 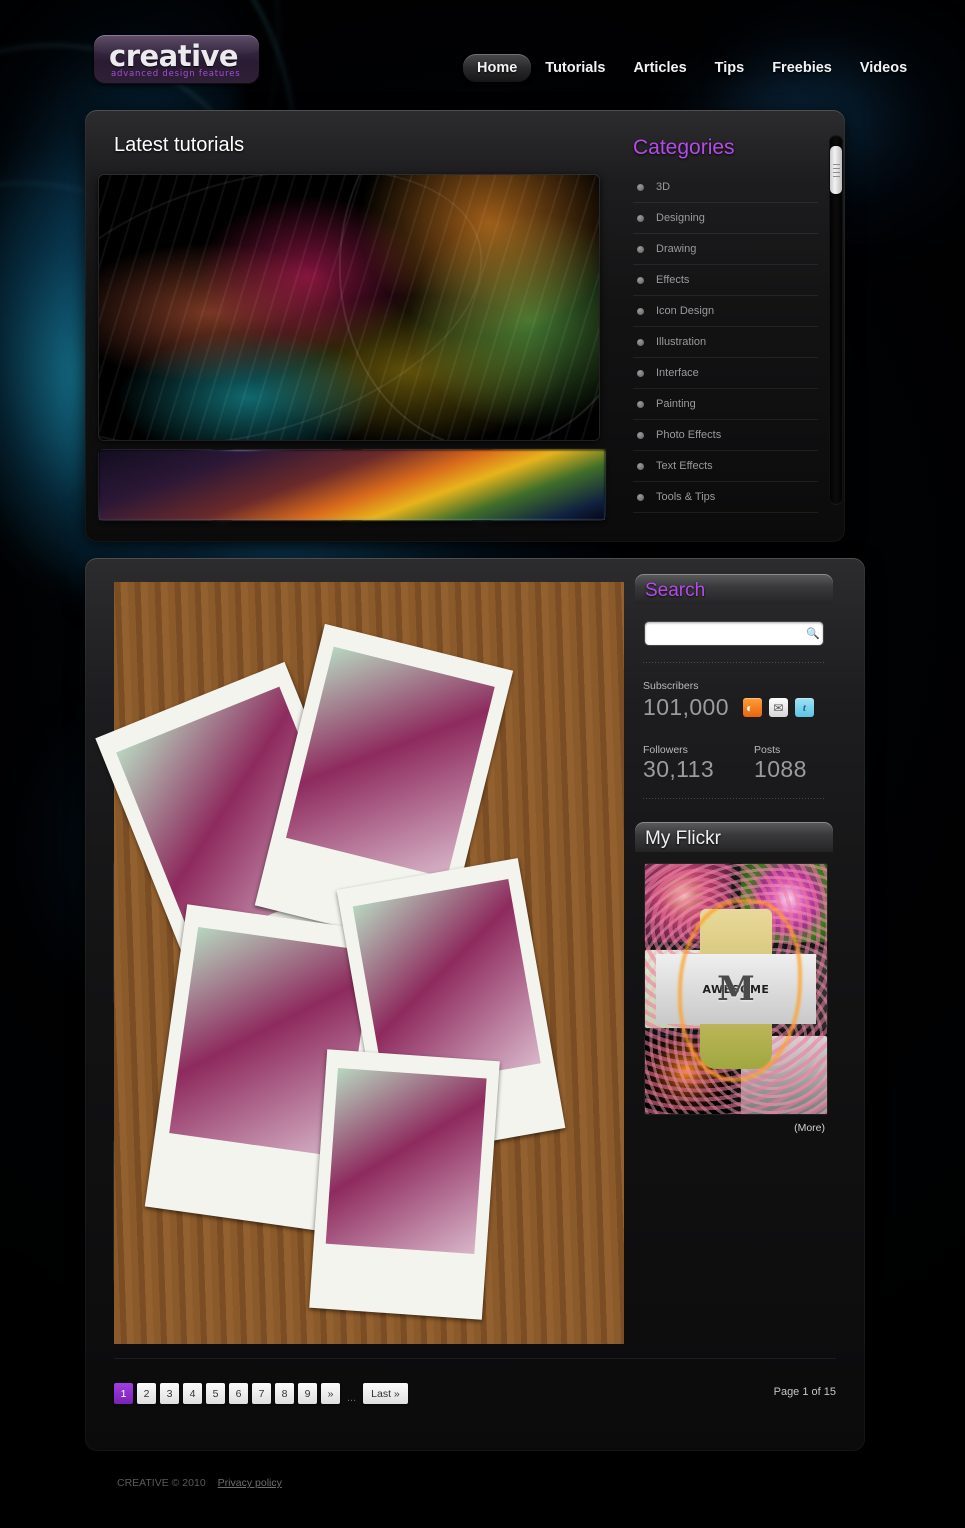 What do you see at coordinates (680, 218) in the screenshot?
I see `category-label: Designing` at bounding box center [680, 218].